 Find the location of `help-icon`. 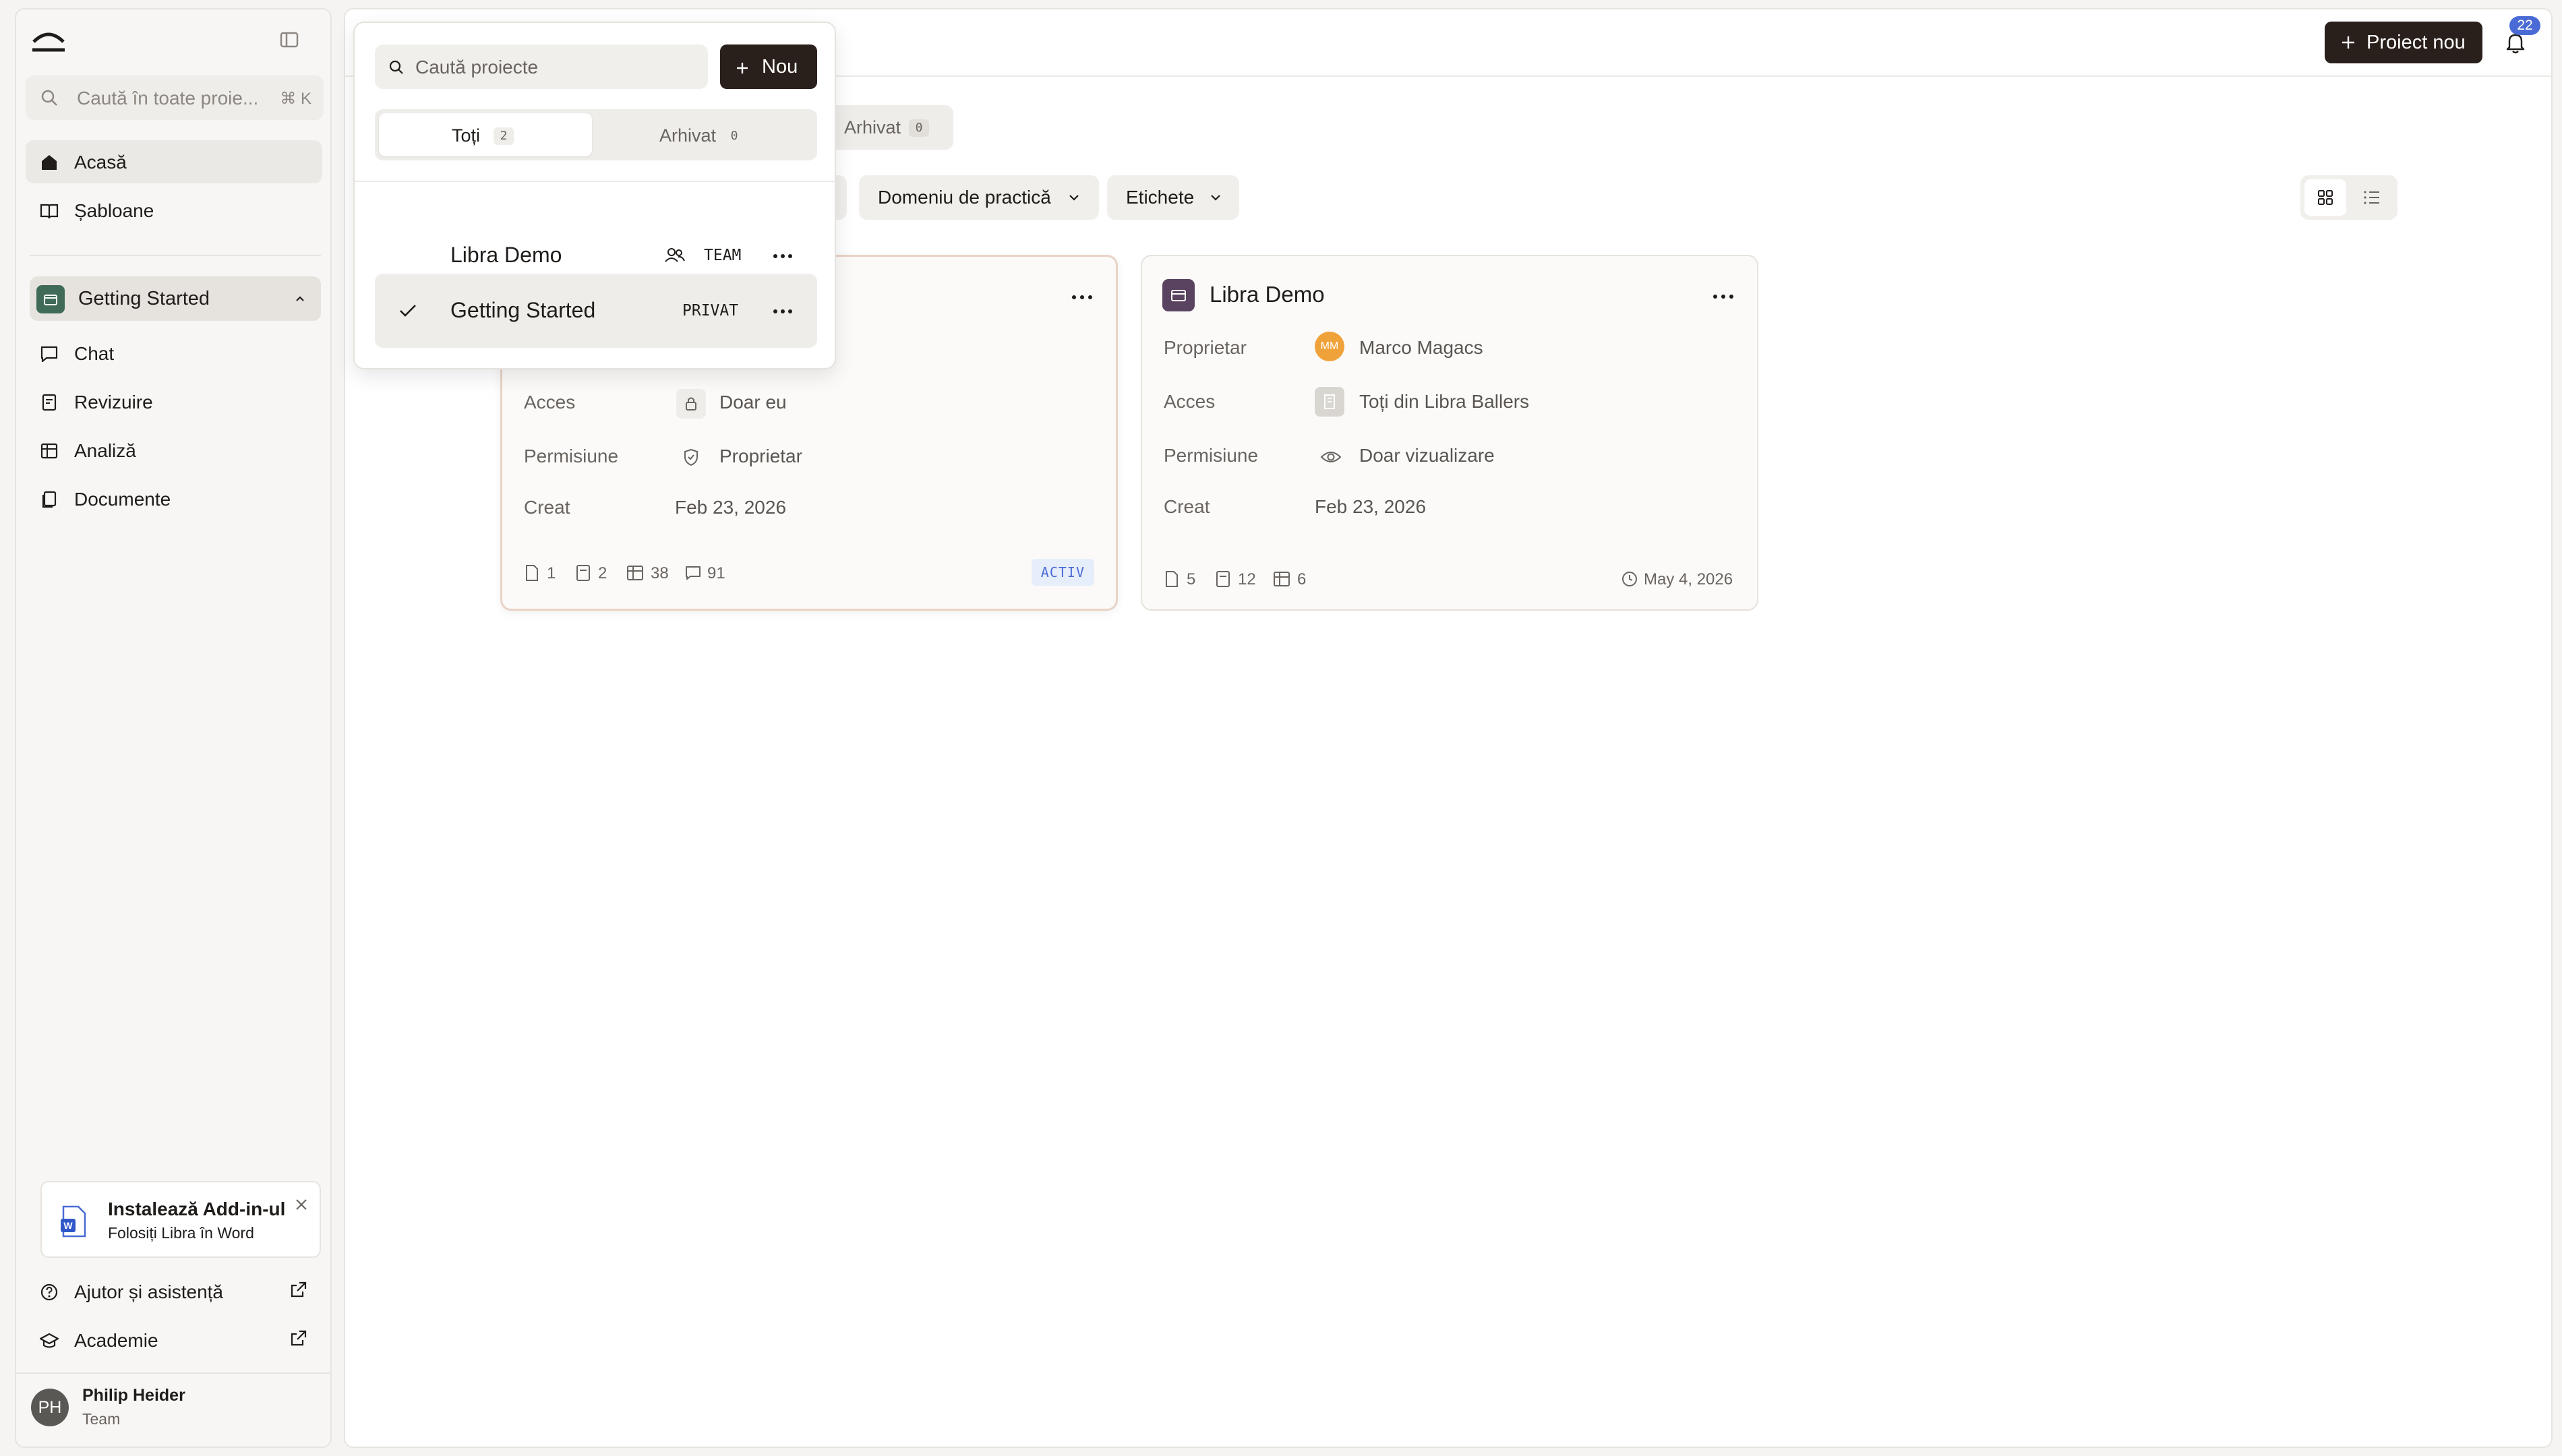

help-icon is located at coordinates (49, 1292).